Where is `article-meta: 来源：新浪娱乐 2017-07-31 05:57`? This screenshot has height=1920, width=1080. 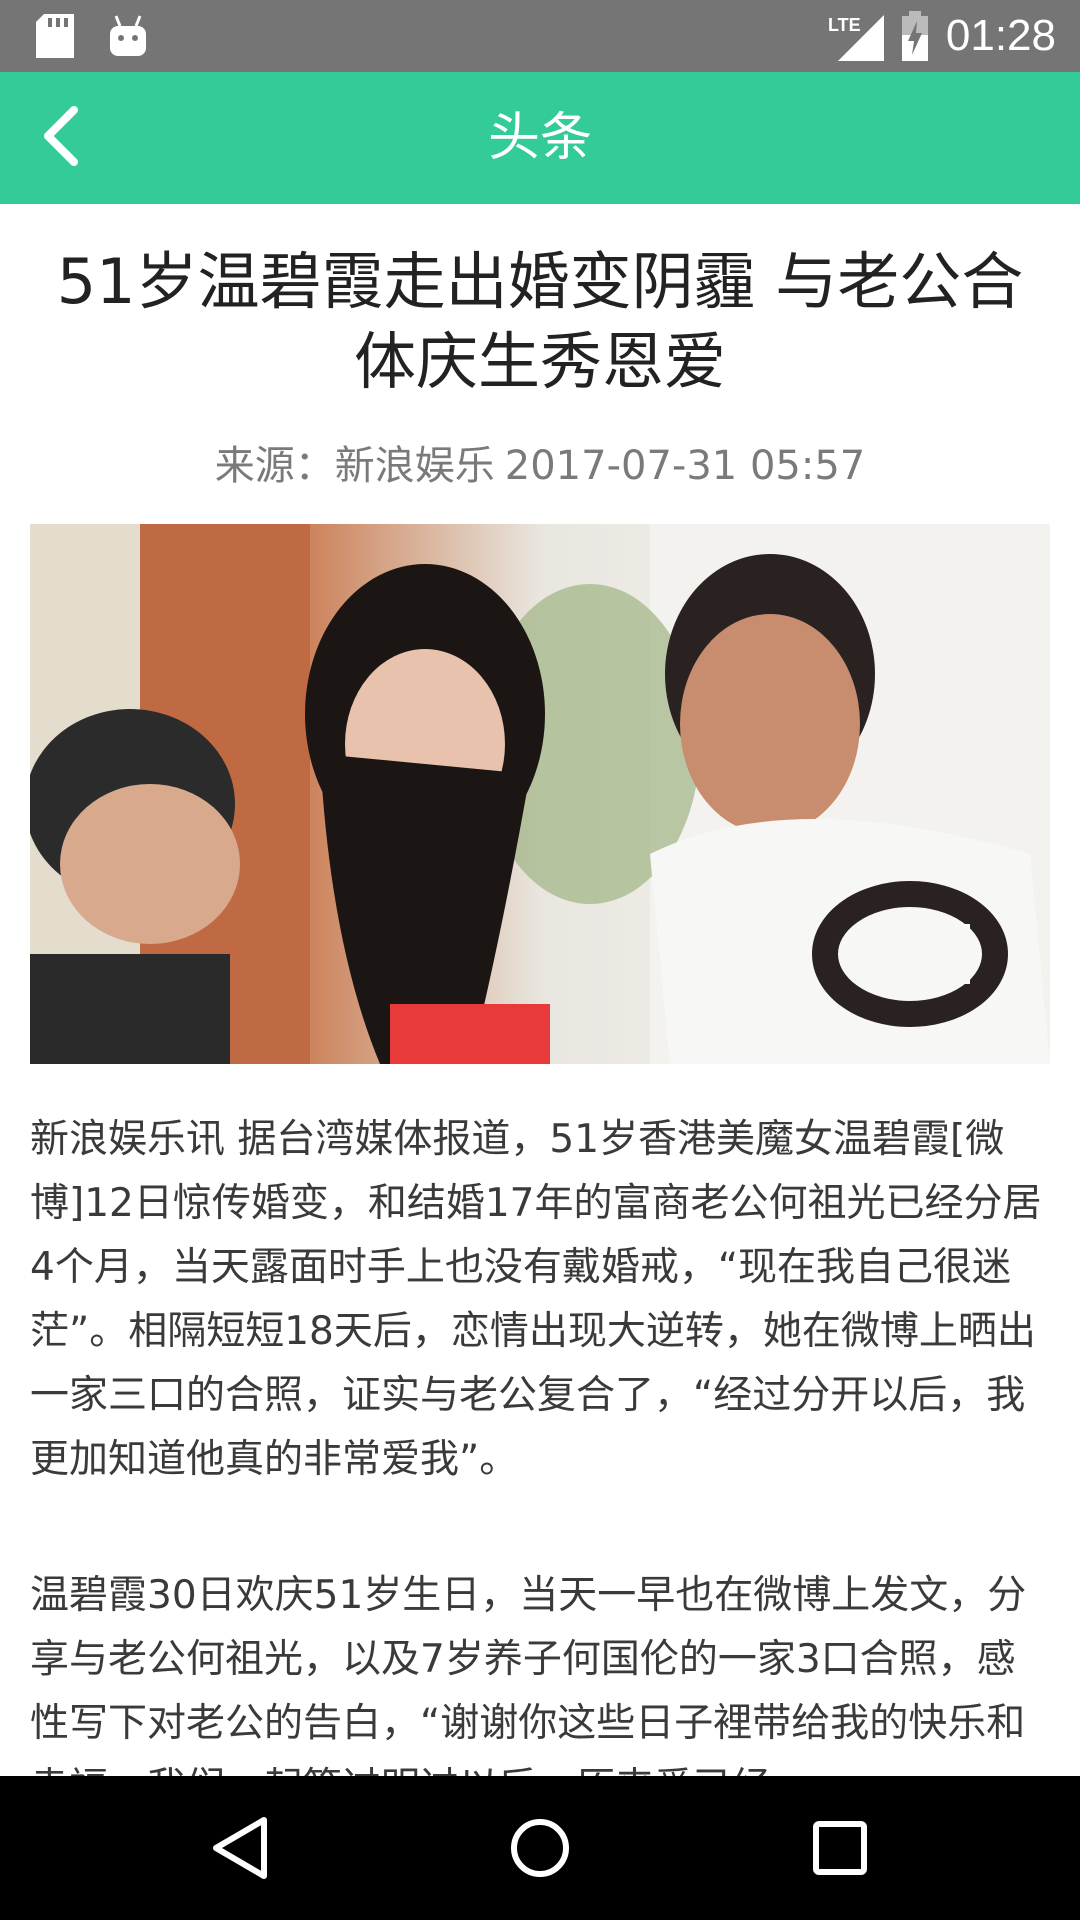
article-meta: 来源：新浪娱乐 2017-07-31 05:57 is located at coordinates (540, 466).